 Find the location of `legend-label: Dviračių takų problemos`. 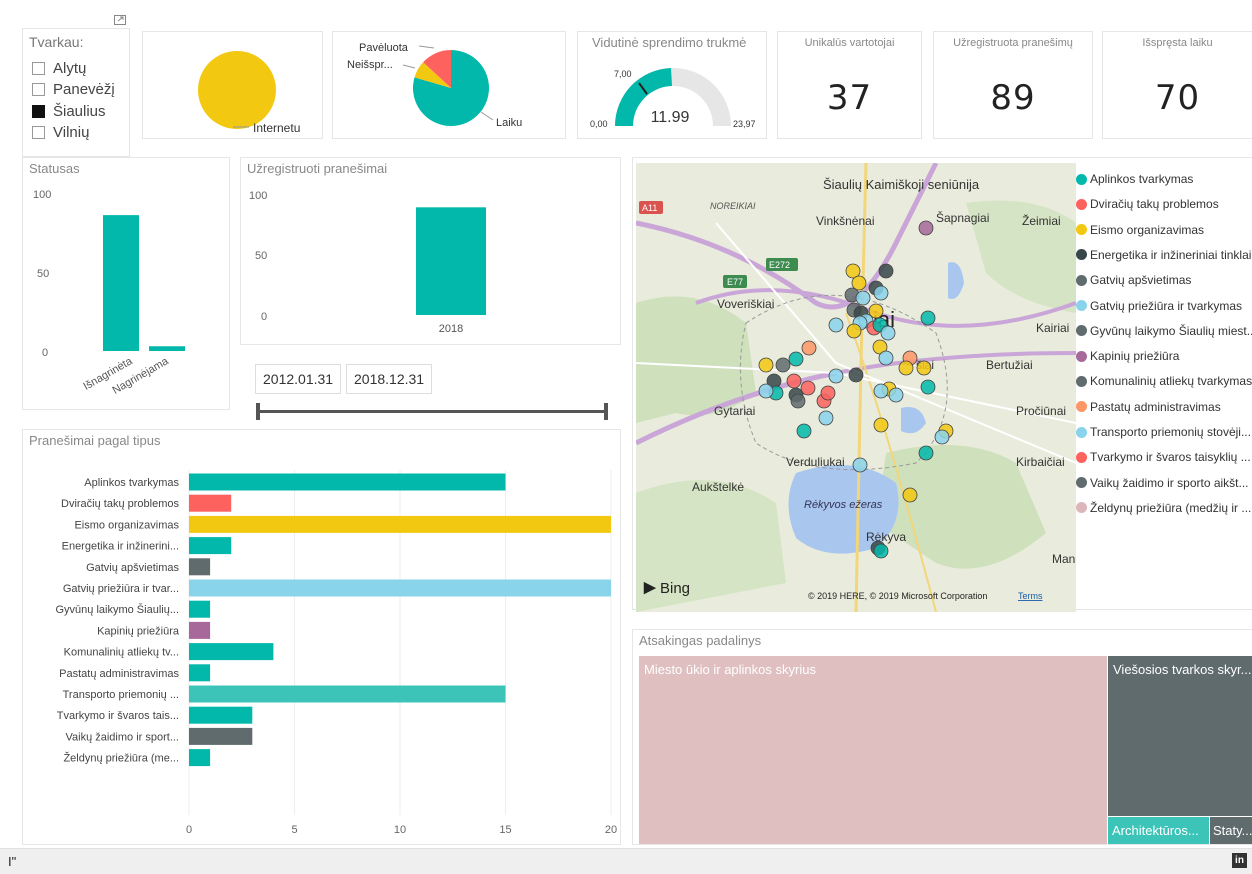

legend-label: Dviračių takų problemos is located at coordinates (1154, 204).